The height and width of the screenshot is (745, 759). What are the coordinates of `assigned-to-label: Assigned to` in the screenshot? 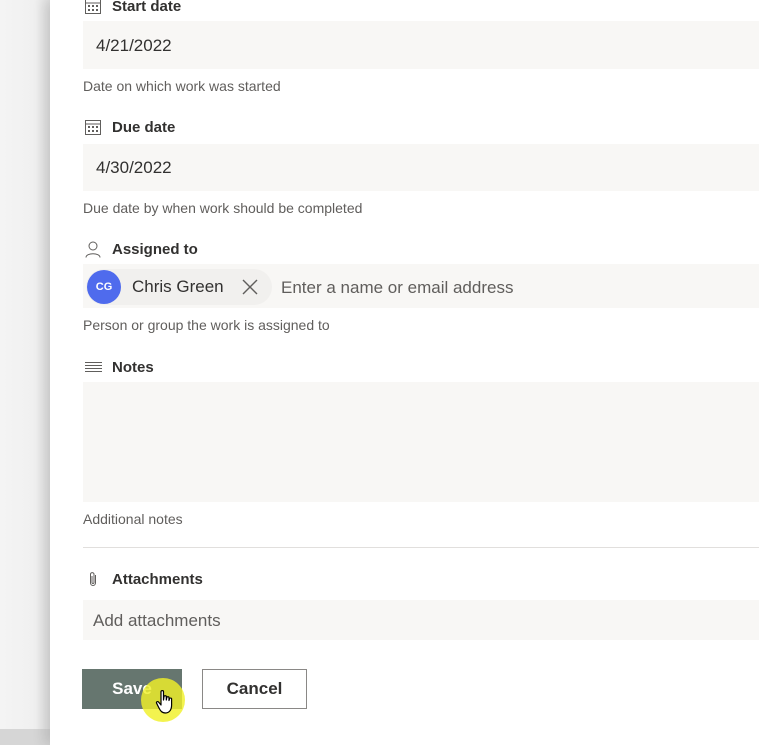 It's located at (141, 249).